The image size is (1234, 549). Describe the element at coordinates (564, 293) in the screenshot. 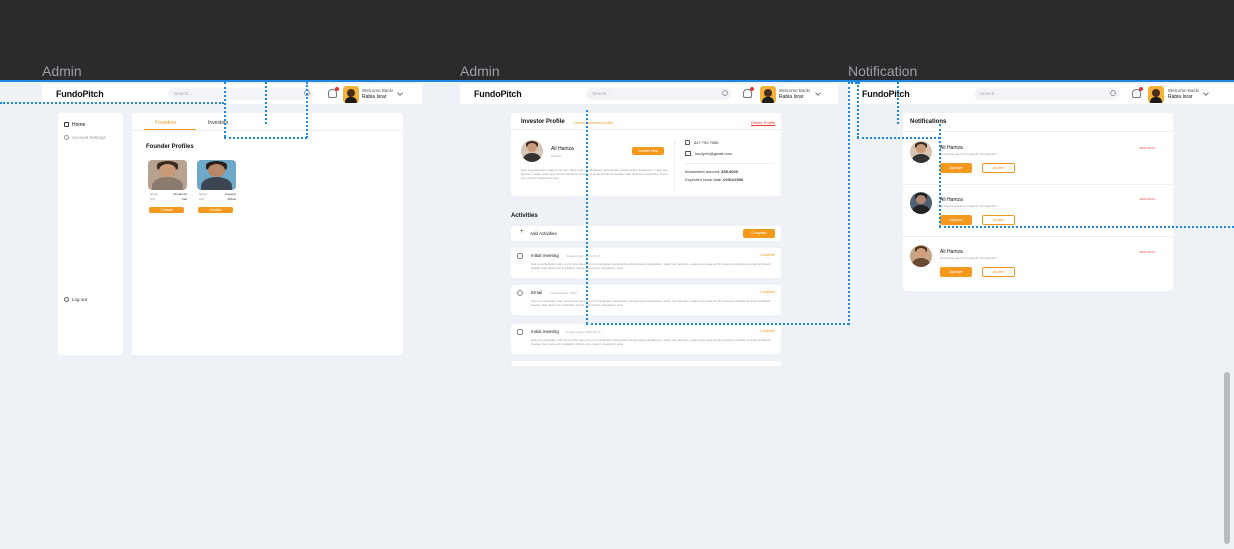

I see `activity-meta: Created date: 2023` at that location.